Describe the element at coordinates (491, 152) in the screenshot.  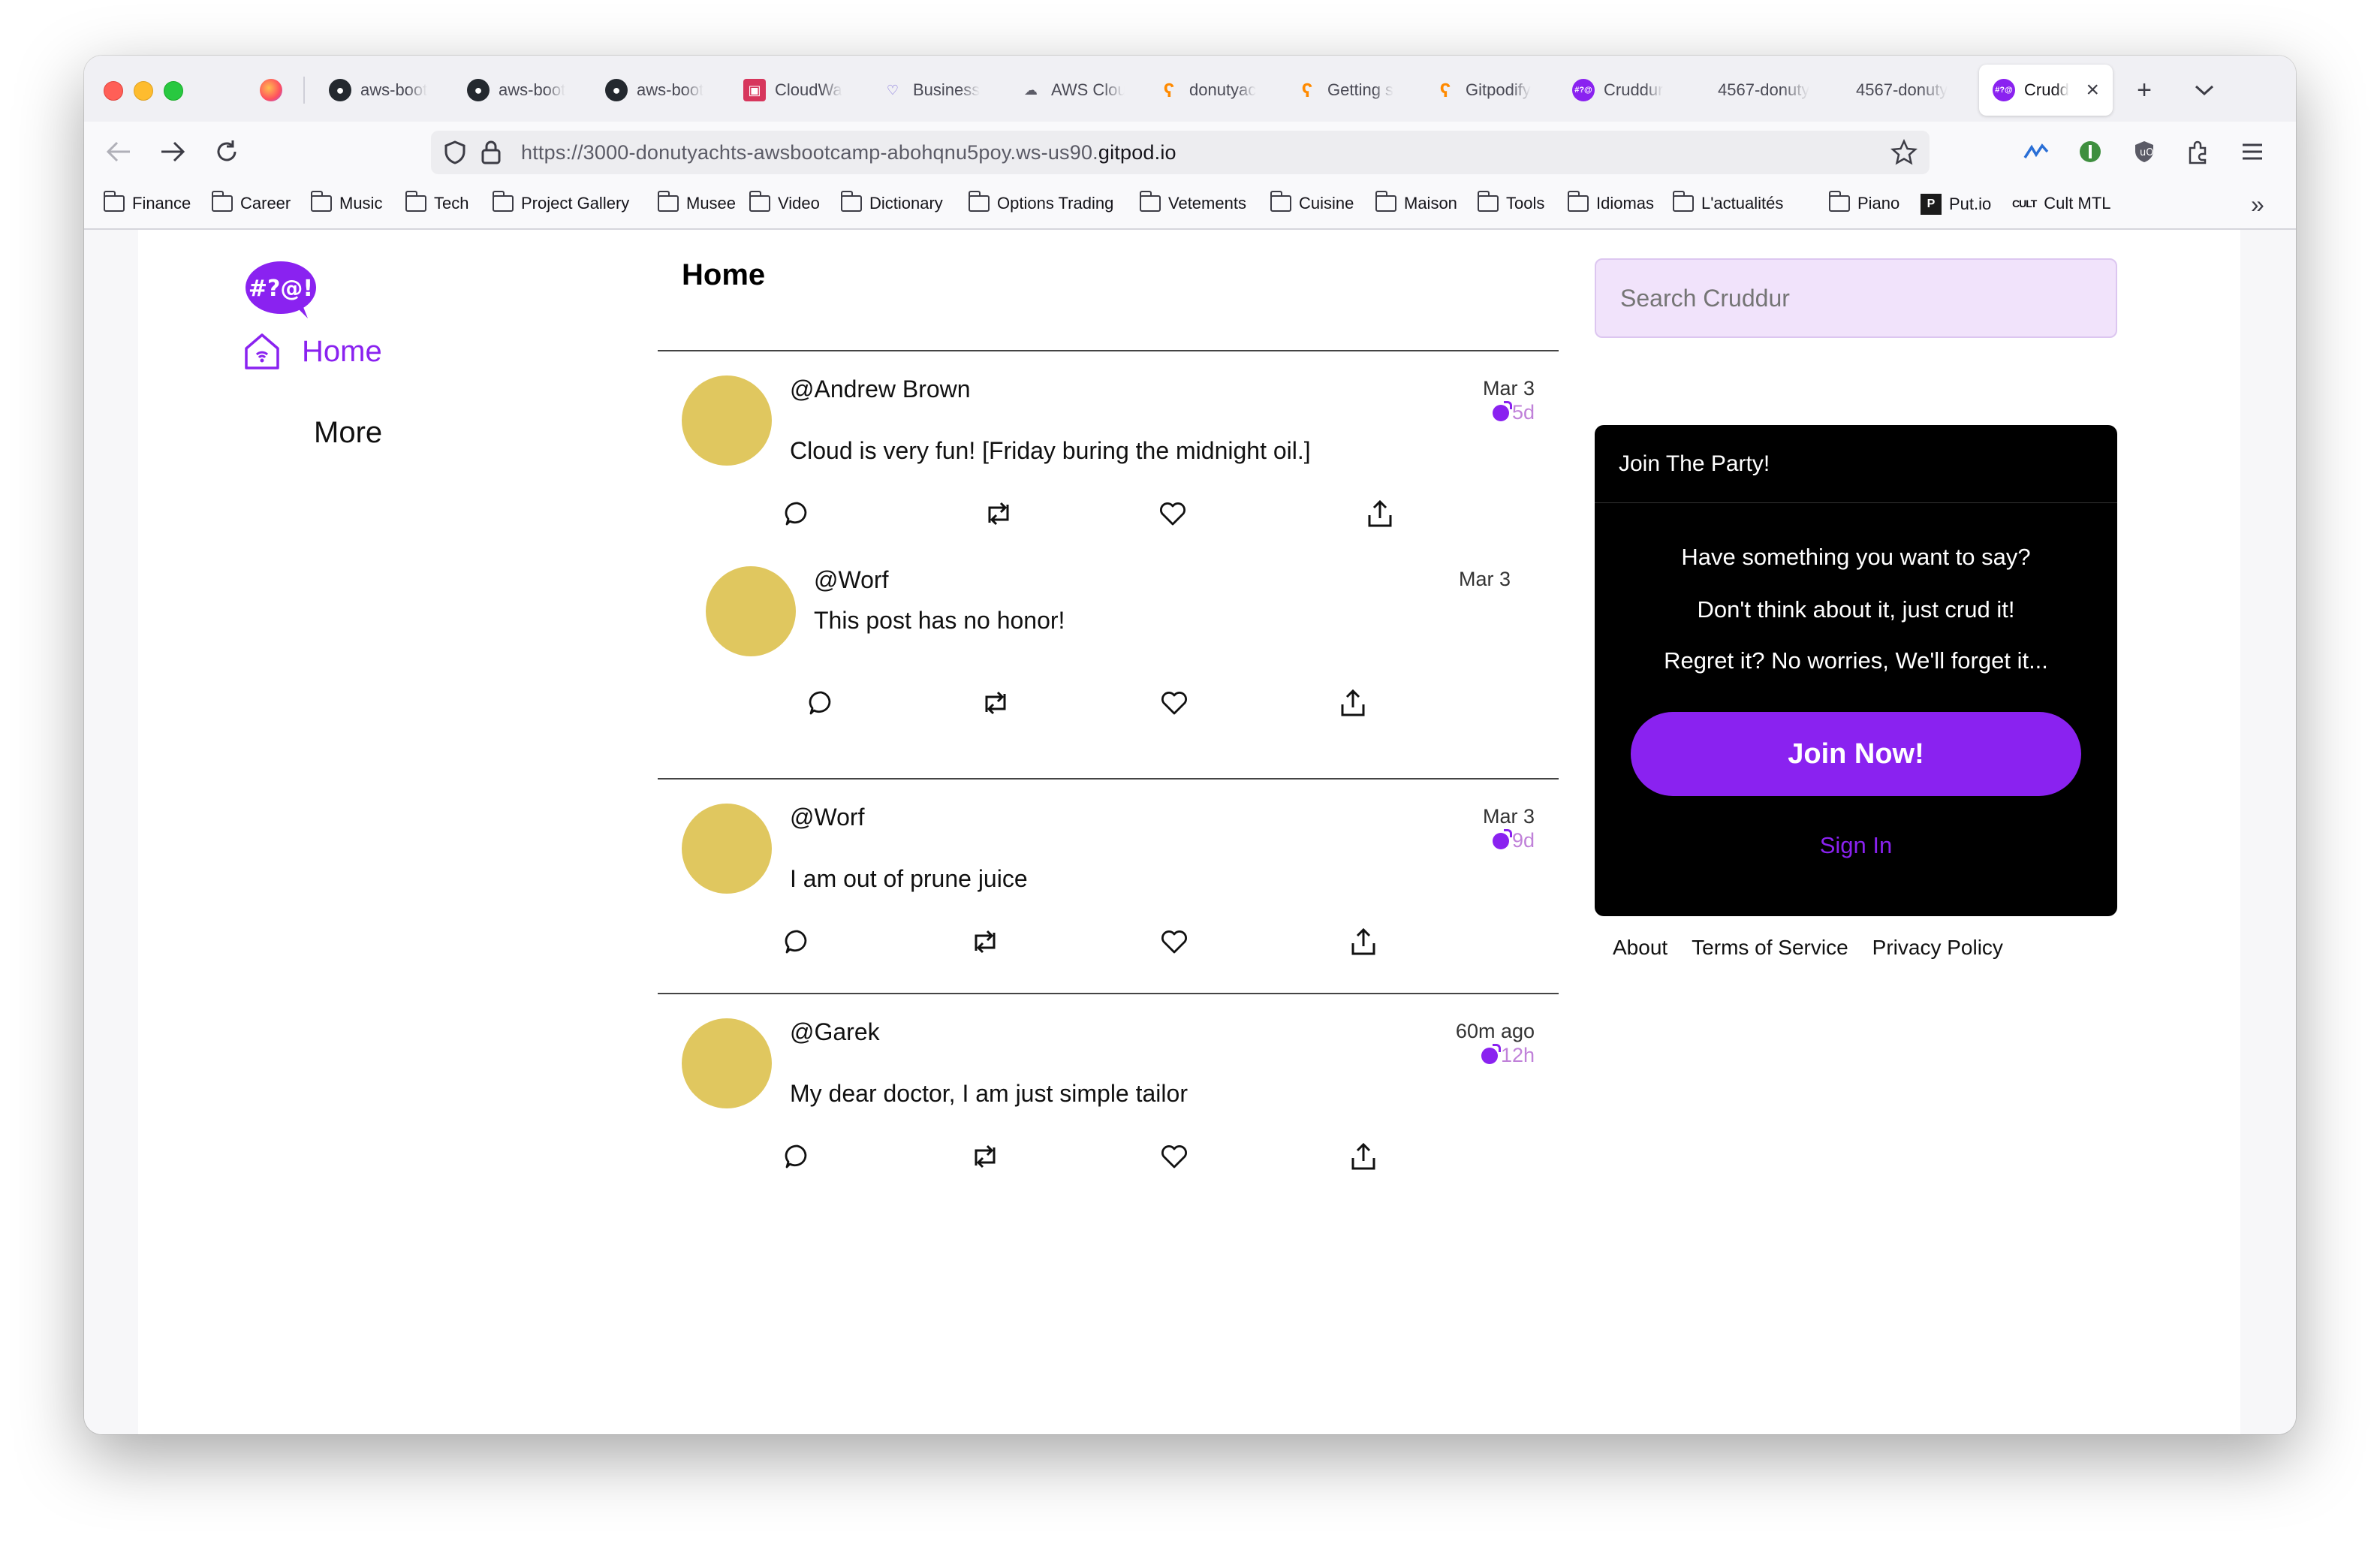
I see `lock-icon` at that location.